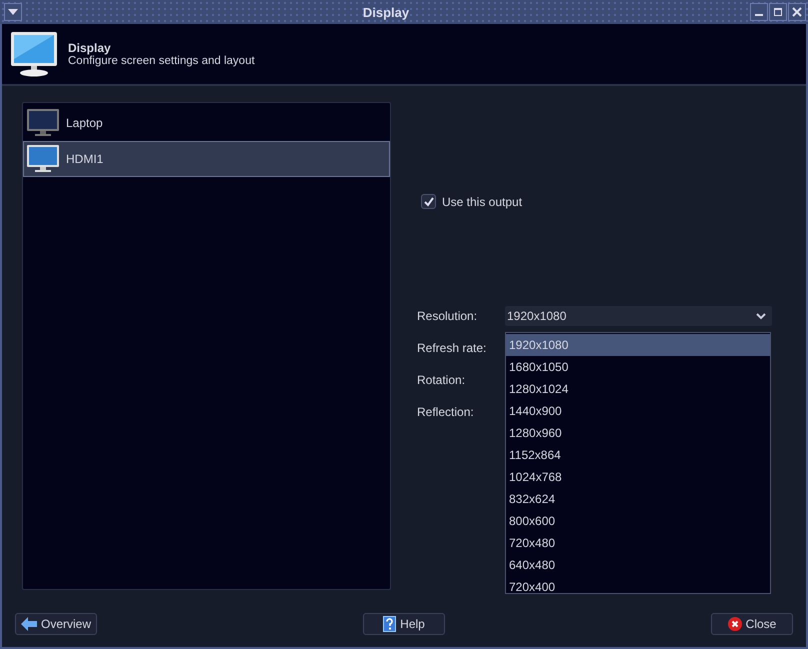  I want to click on arrow-left-icon, so click(28, 624).